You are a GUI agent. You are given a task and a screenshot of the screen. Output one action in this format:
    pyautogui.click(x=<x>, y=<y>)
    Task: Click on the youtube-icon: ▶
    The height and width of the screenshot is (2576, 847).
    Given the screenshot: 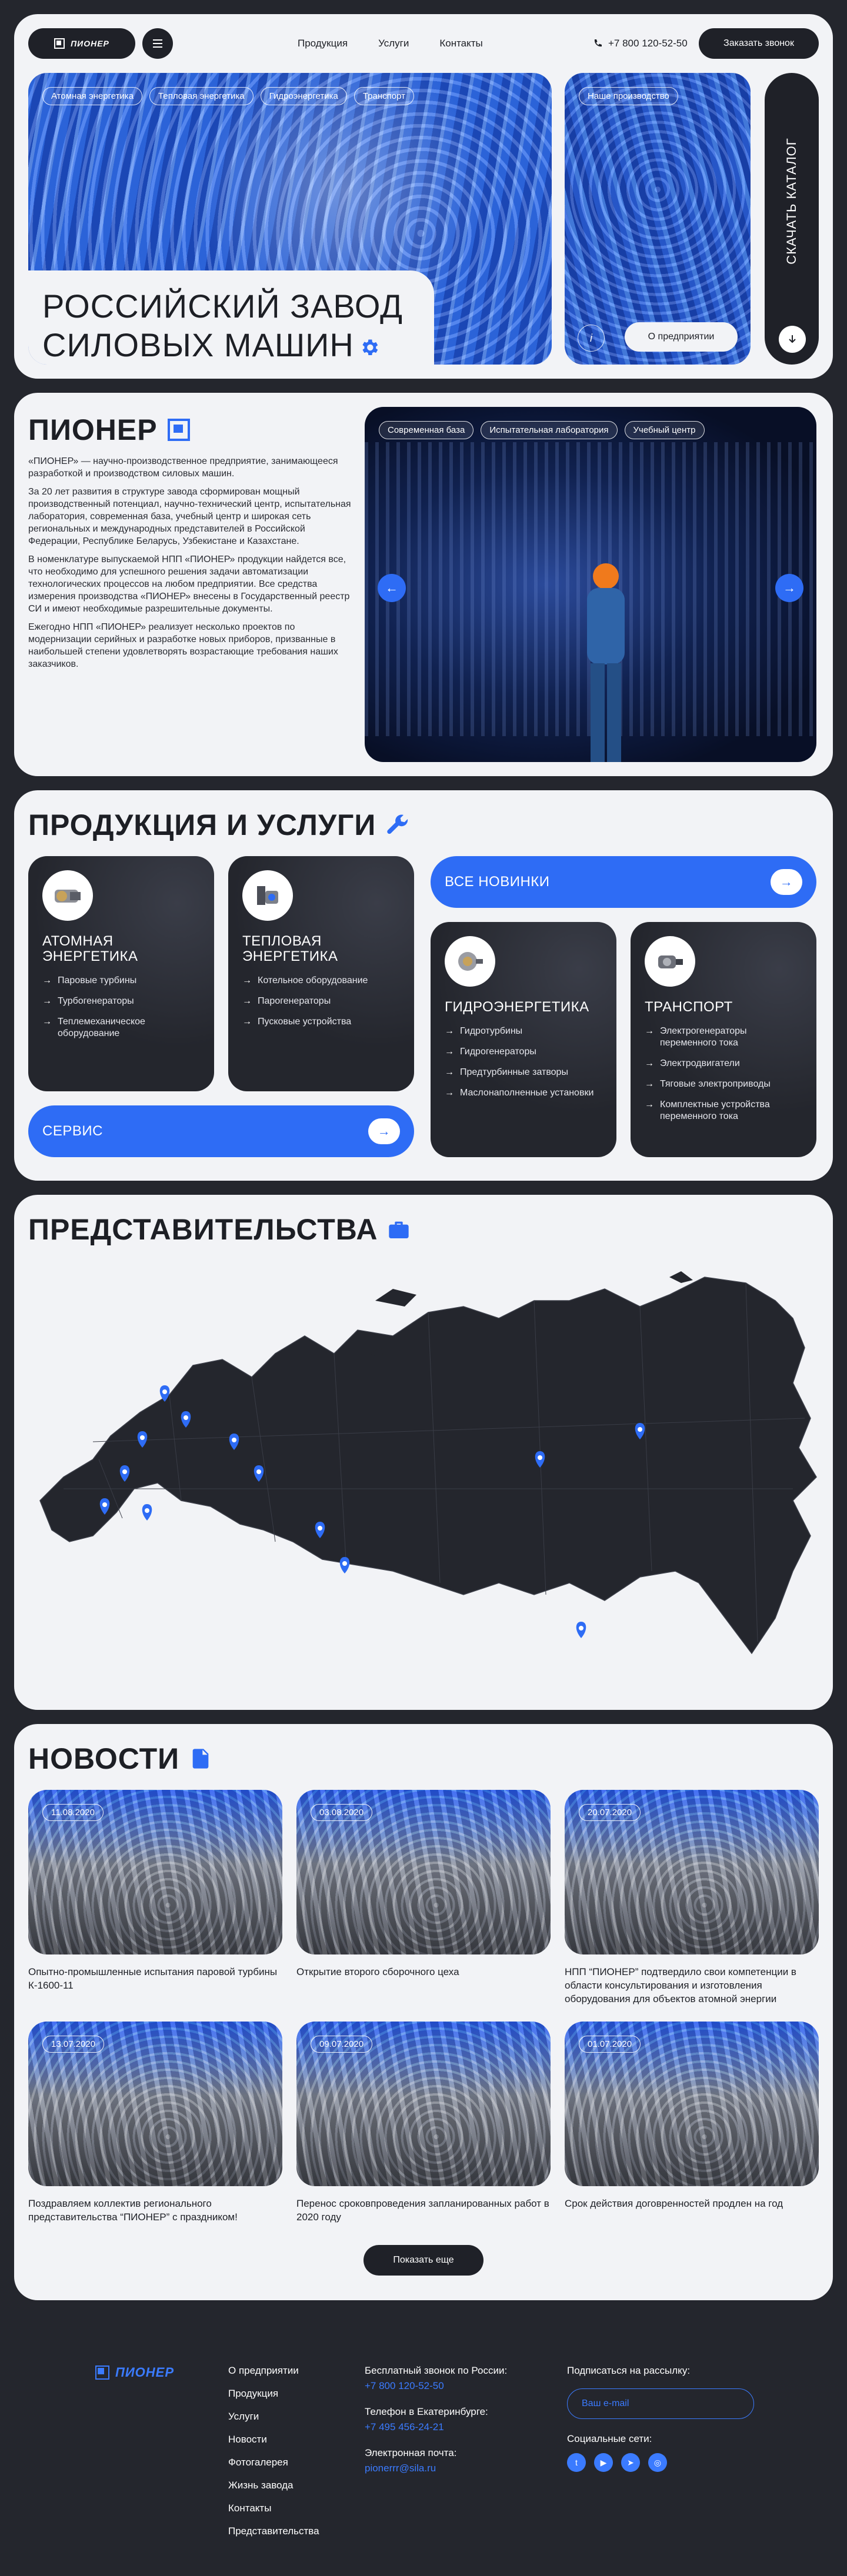 What is the action you would take?
    pyautogui.click(x=603, y=2462)
    